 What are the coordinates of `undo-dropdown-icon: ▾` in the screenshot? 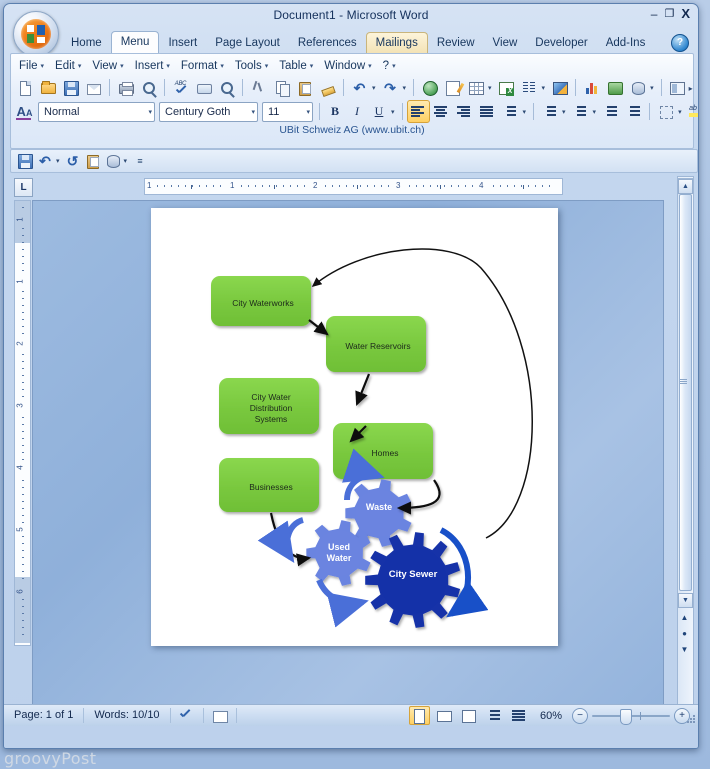 It's located at (59, 161).